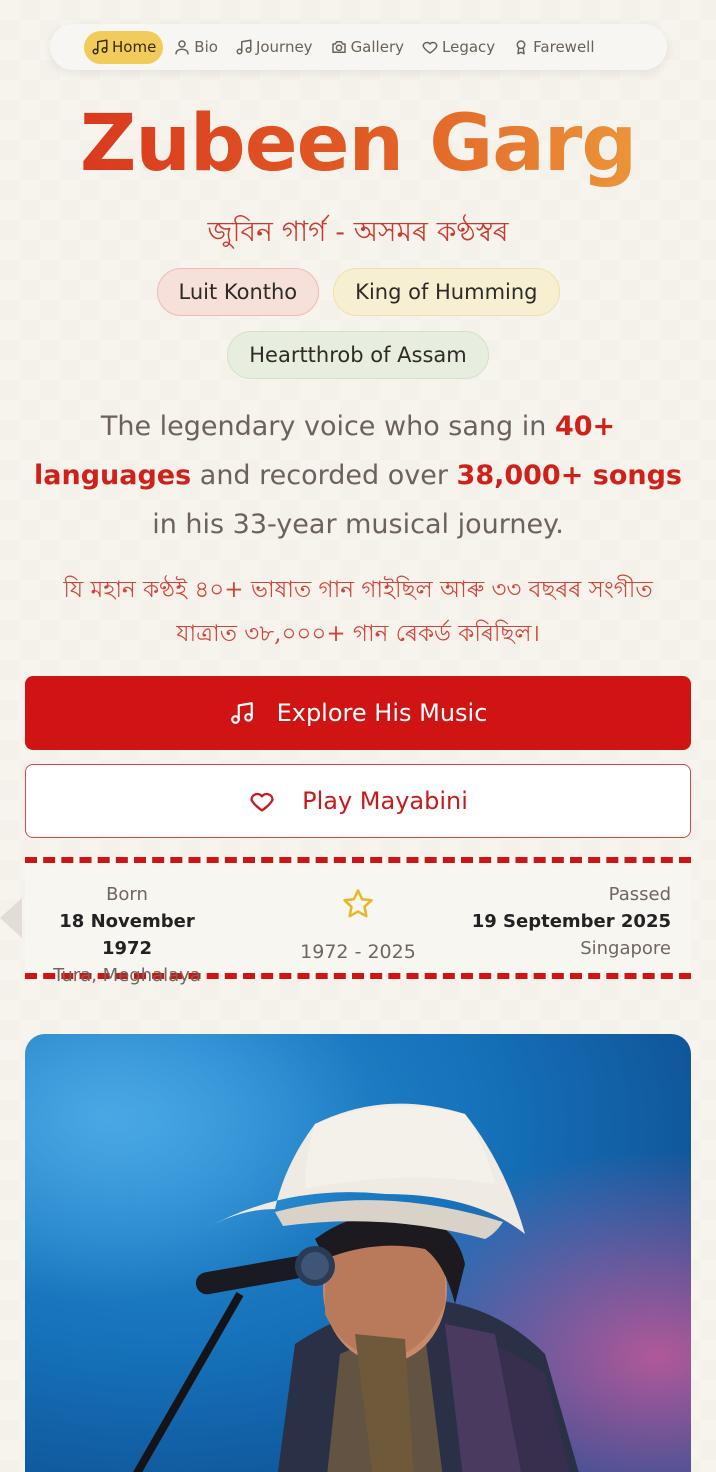  I want to click on chip-king-of-humming: King of Humming, so click(446, 292).